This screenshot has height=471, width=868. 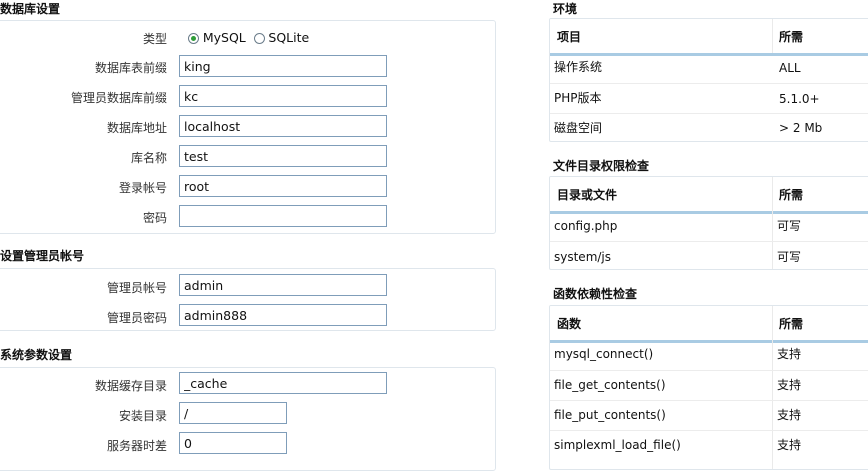 What do you see at coordinates (801, 128) in the screenshot?
I see `env-required-cell: > 2 Mb` at bounding box center [801, 128].